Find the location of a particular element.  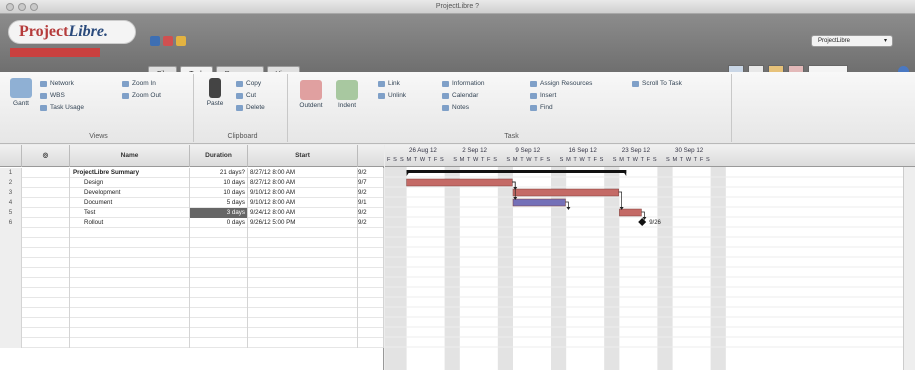

minimize-window-button is located at coordinates (22, 7).